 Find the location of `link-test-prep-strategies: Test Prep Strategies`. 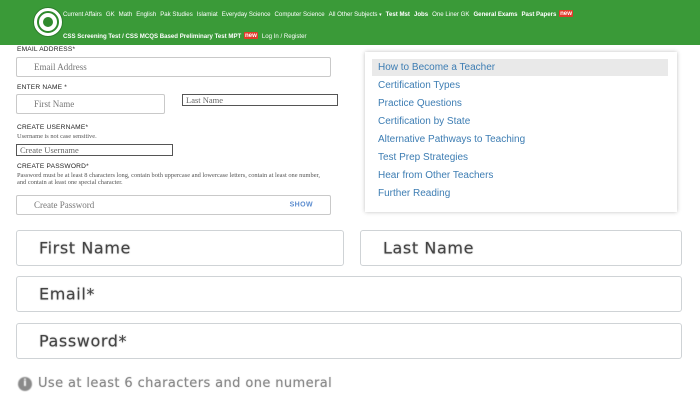

link-test-prep-strategies: Test Prep Strategies is located at coordinates (520, 157).